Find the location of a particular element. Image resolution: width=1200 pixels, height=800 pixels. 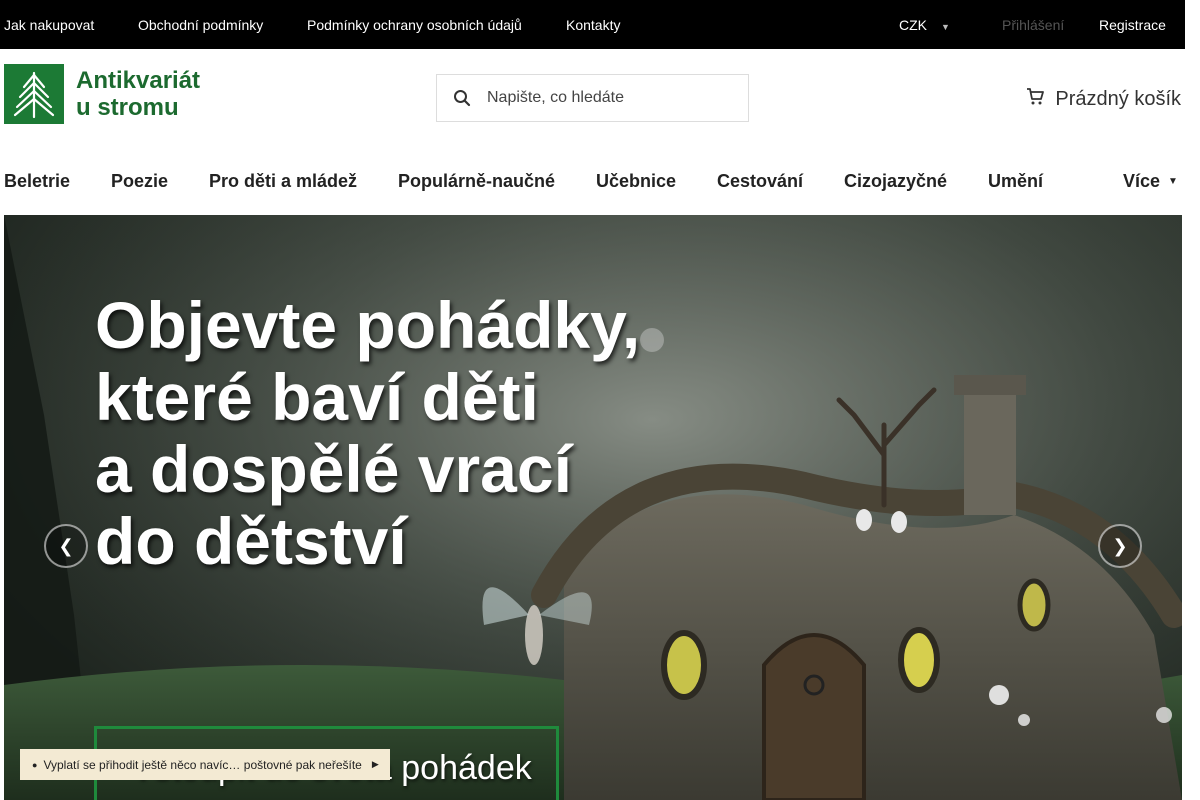

currency-value: CZK is located at coordinates (913, 25).